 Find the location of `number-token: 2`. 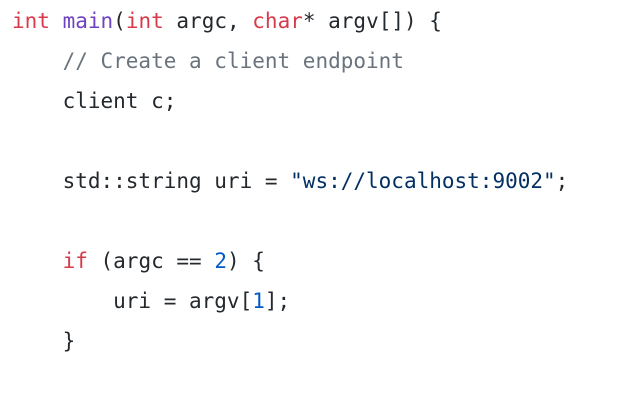

number-token: 2 is located at coordinates (220, 261).